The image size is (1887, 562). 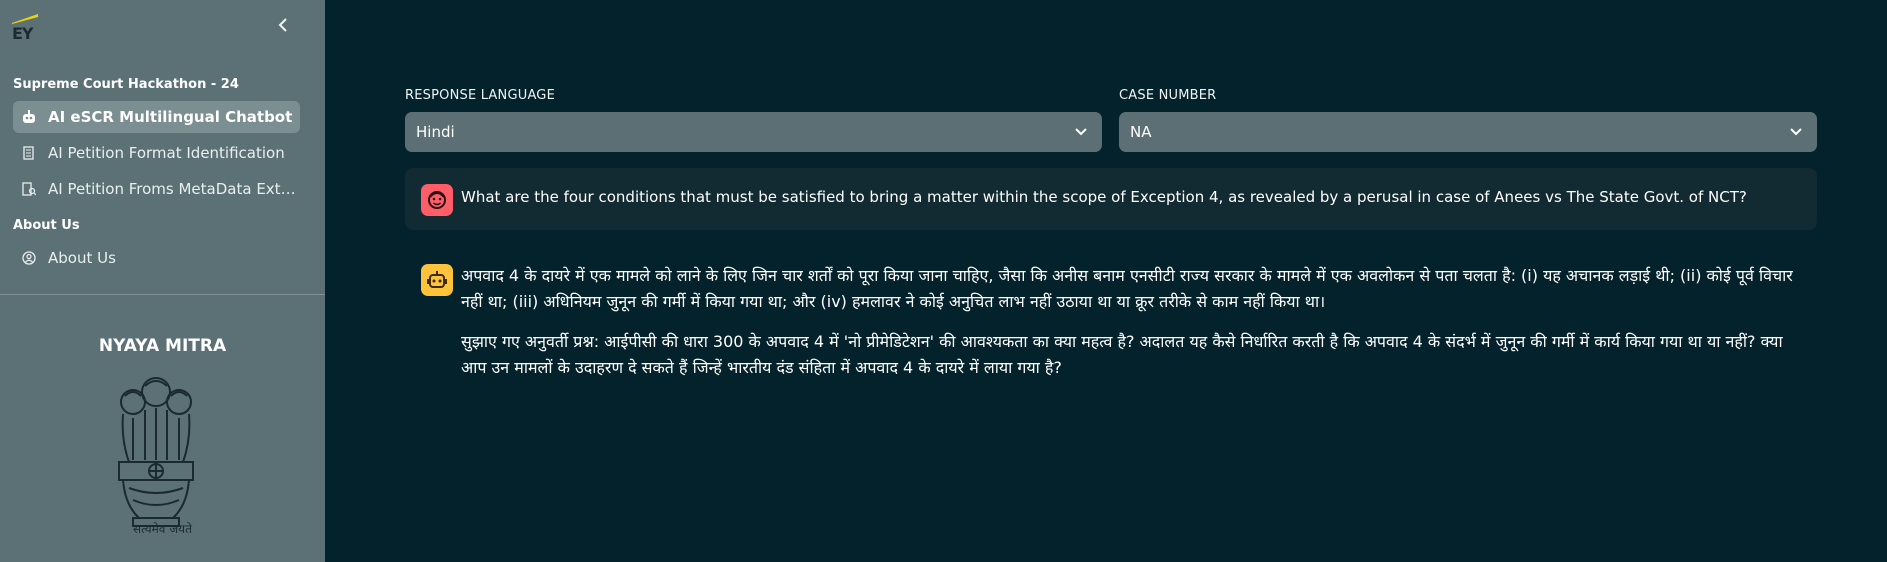 I want to click on sidebar-item-metadata-extraction: AI Petition Froms MetaData Extraction, so click(x=156, y=189).